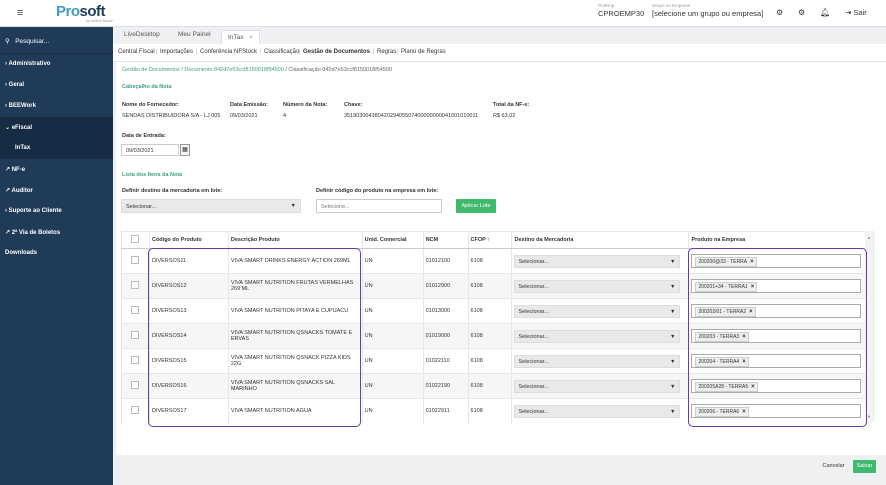  I want to click on sidebar-item-intax: InTax, so click(56, 148).